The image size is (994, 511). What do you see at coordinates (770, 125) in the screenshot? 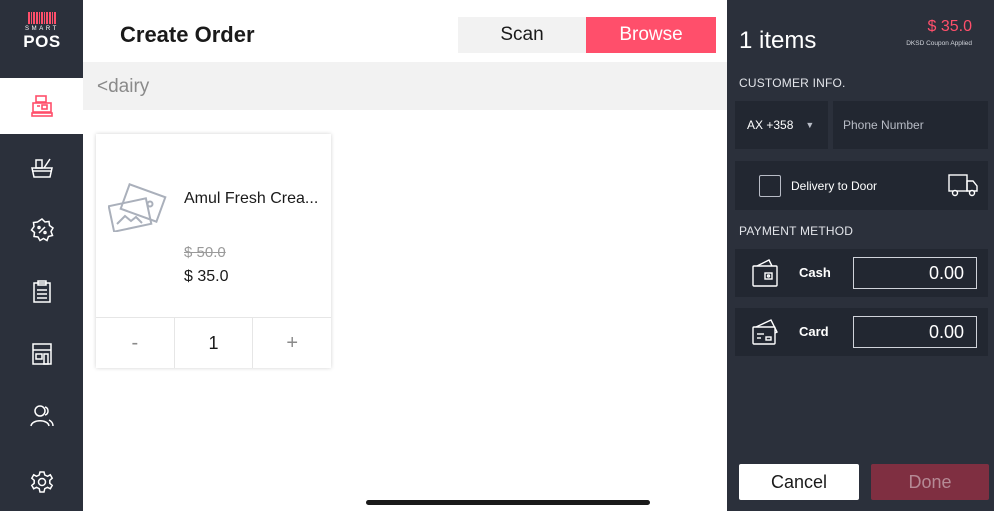
I see `country-code-value: AX +358` at bounding box center [770, 125].